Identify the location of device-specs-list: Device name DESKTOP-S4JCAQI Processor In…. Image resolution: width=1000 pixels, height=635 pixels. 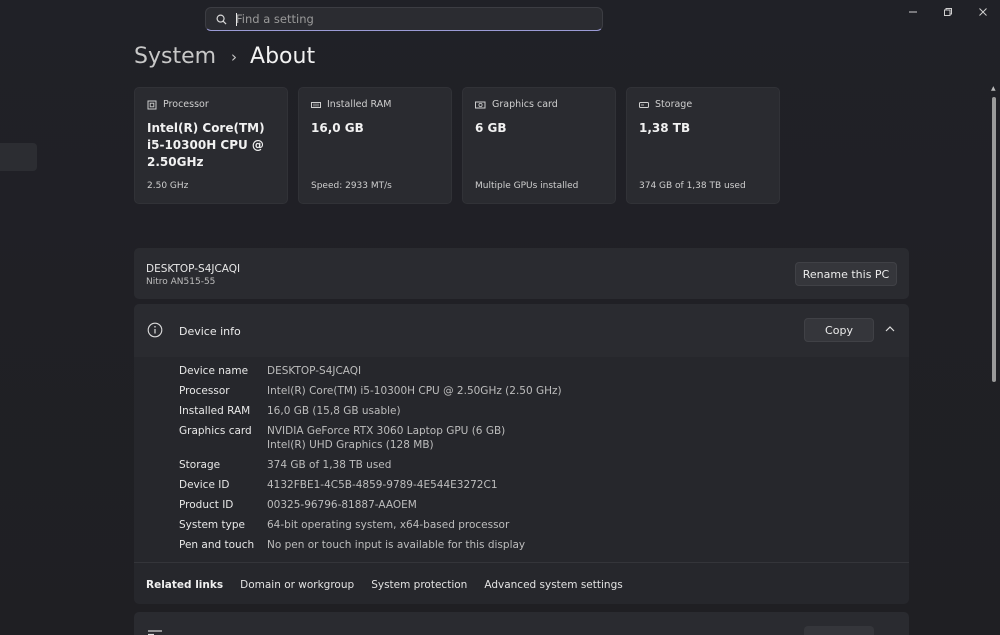
(370, 461).